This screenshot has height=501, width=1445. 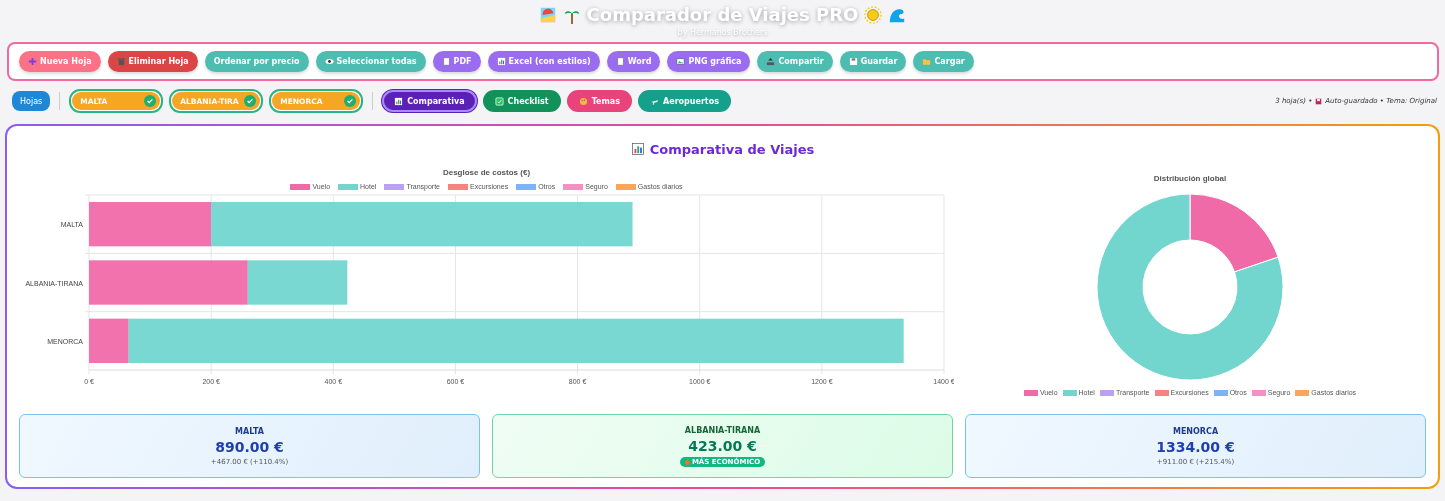 What do you see at coordinates (256, 61) in the screenshot?
I see `toolbar-button: Ordenar por precio` at bounding box center [256, 61].